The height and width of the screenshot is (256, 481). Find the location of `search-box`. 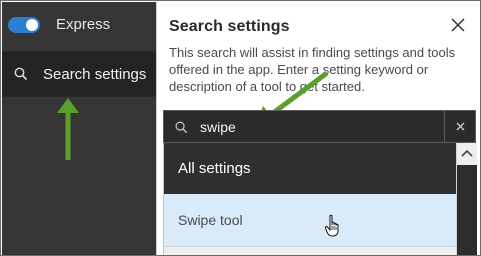

search-box is located at coordinates (319, 126).